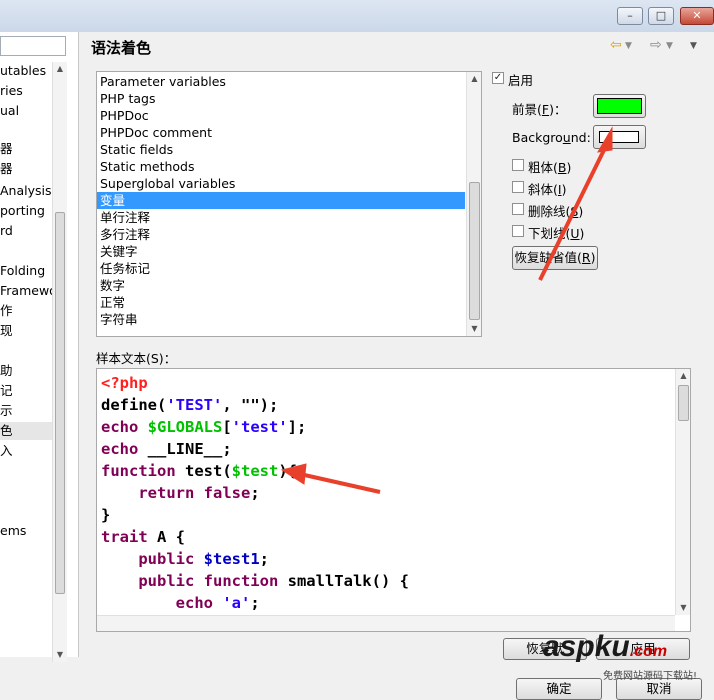 This screenshot has height=700, width=714. What do you see at coordinates (556, 211) in the screenshot?
I see `strikethrough-label: 删除线(S)` at bounding box center [556, 211].